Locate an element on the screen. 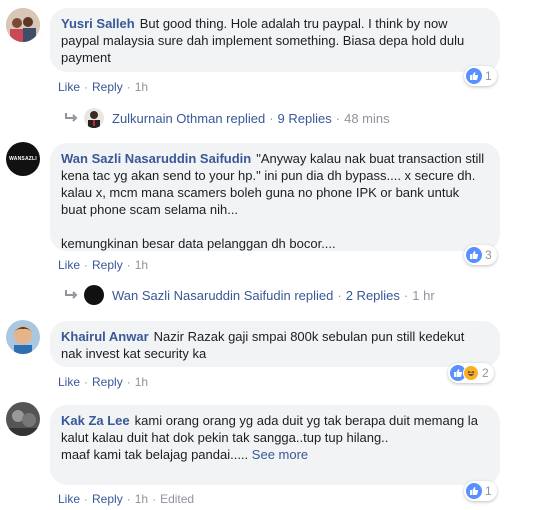 This screenshot has height=510, width=540. replier-name: Wan Sazli Nasaruddin Saifudin replied is located at coordinates (223, 295).